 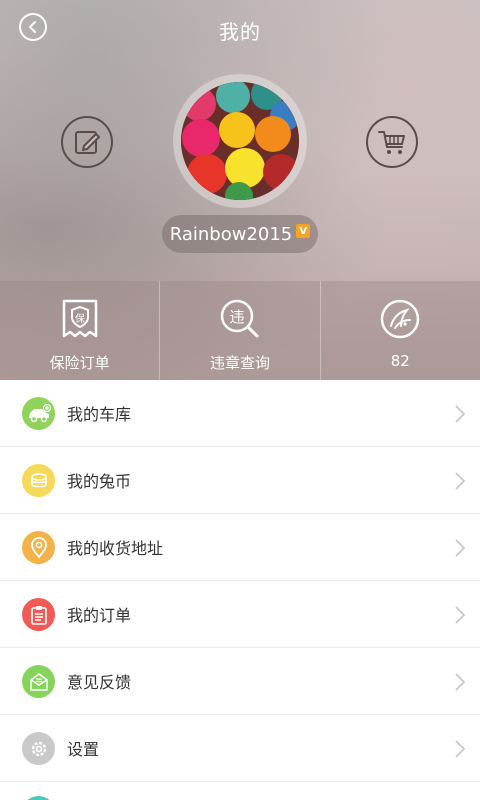 What do you see at coordinates (231, 234) in the screenshot?
I see `username: Rainbow2015` at bounding box center [231, 234].